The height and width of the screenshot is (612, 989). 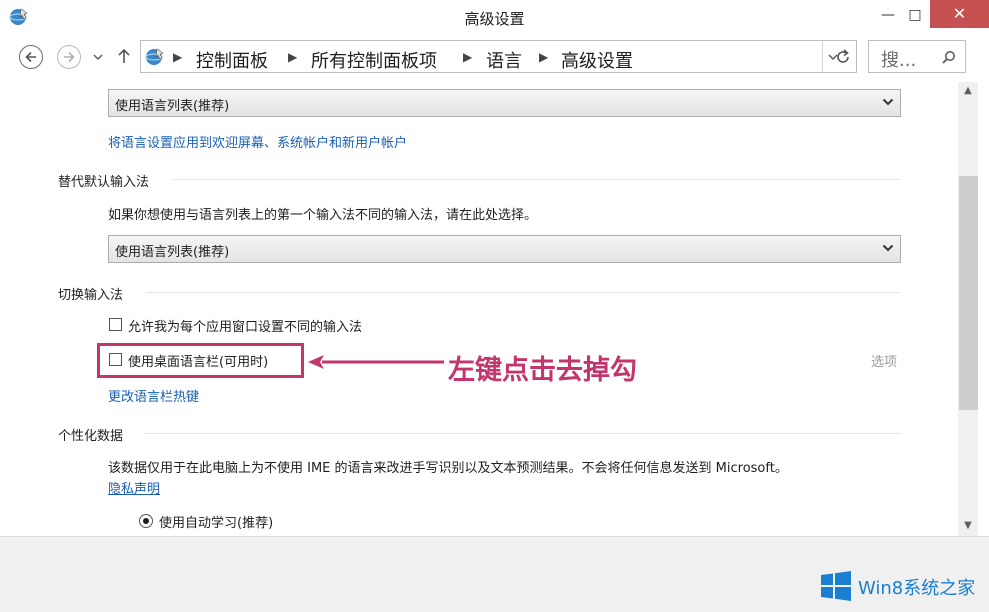 I want to click on back-arrow-icon, so click(x=30, y=57).